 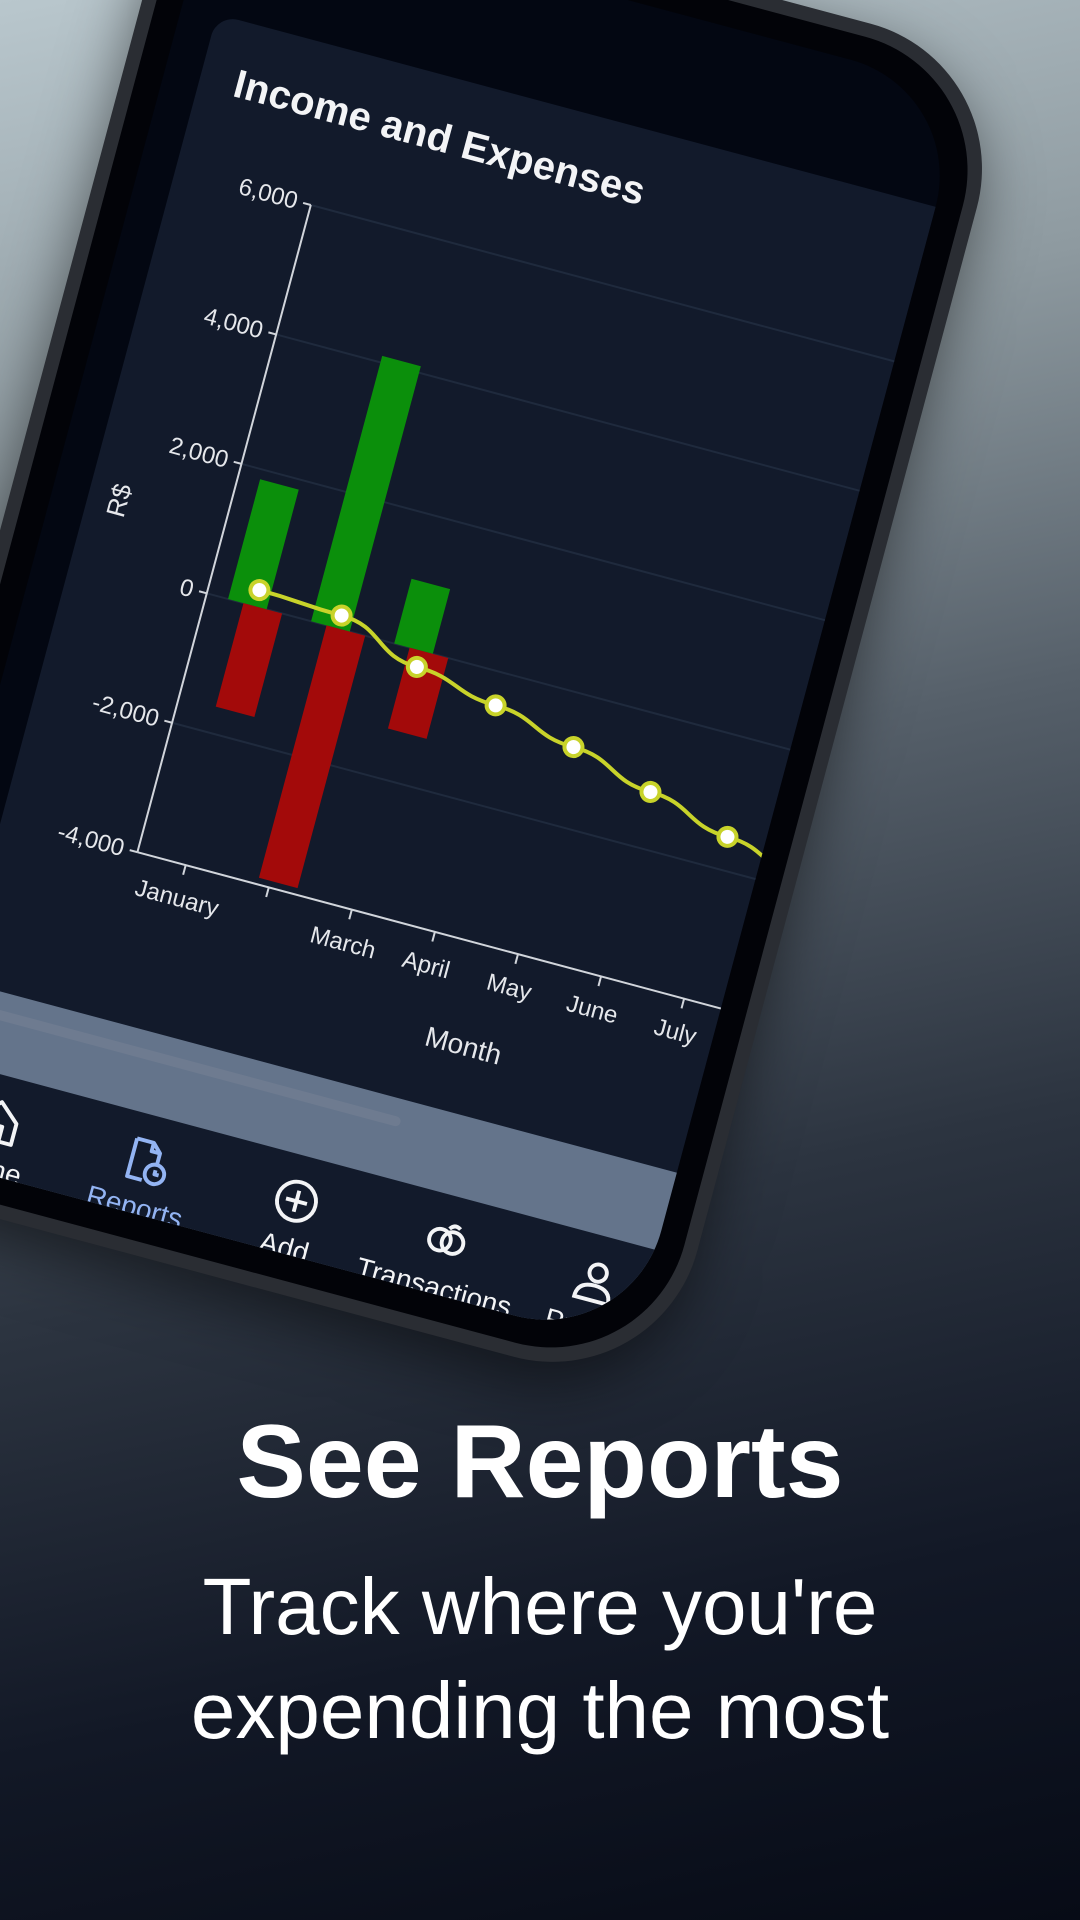 What do you see at coordinates (268, 194) in the screenshot?
I see `y-tick-label-5: 6,000` at bounding box center [268, 194].